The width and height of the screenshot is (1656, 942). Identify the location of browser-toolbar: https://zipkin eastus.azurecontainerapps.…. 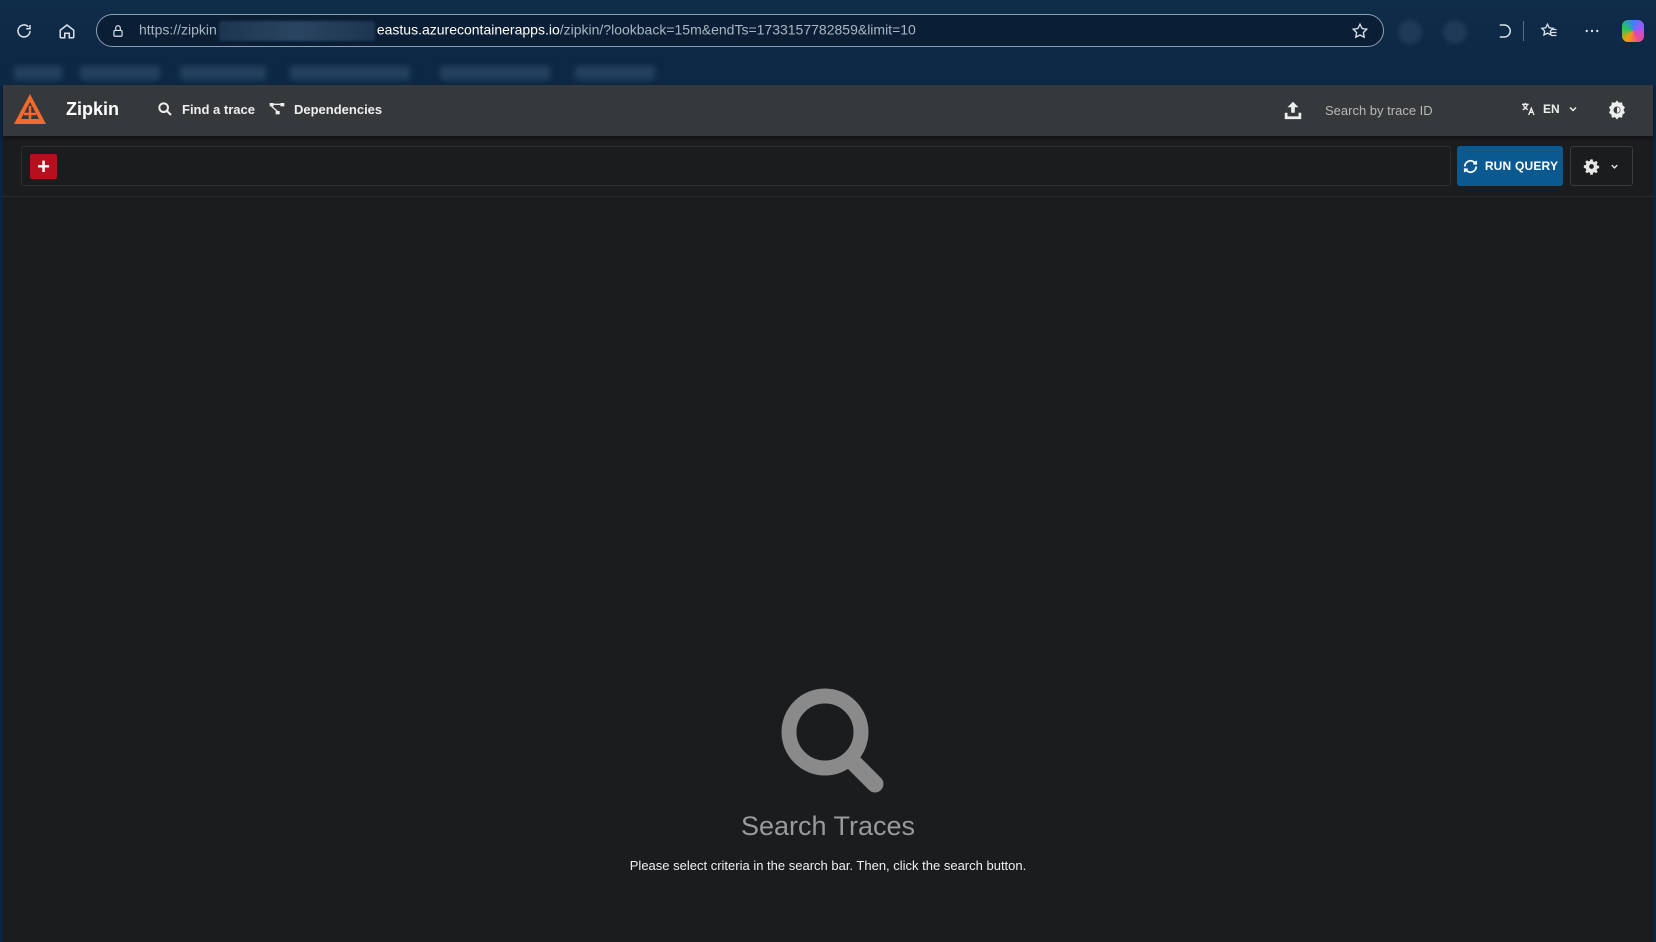
(828, 31).